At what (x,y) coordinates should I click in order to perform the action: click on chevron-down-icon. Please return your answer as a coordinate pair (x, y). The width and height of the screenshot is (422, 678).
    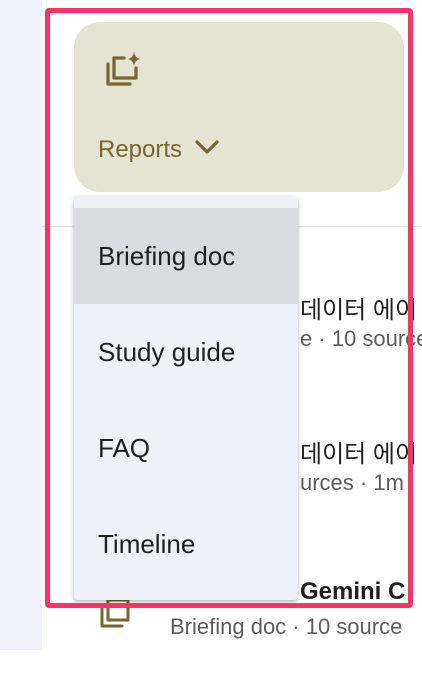
    Looking at the image, I should click on (207, 150).